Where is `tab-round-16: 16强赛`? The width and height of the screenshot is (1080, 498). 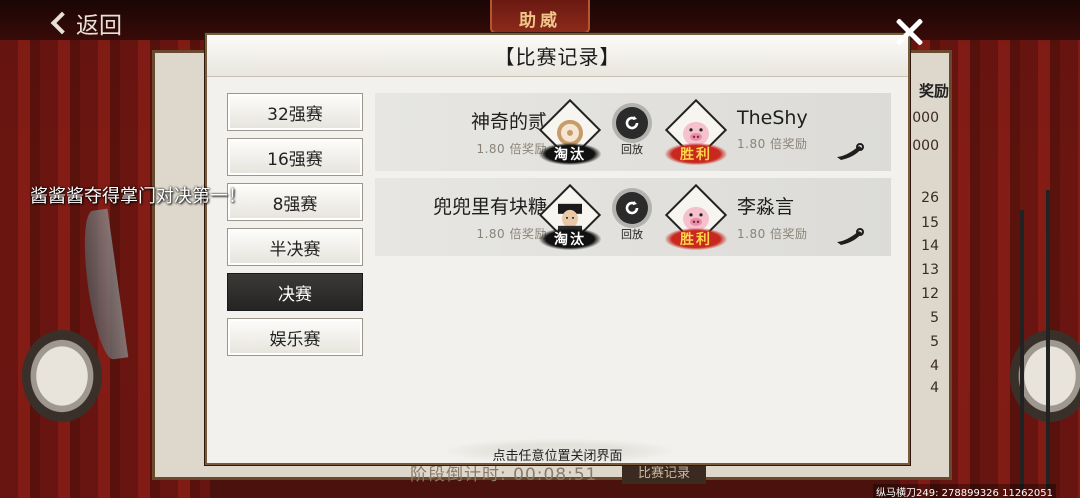 tab-round-16: 16强赛 is located at coordinates (295, 157).